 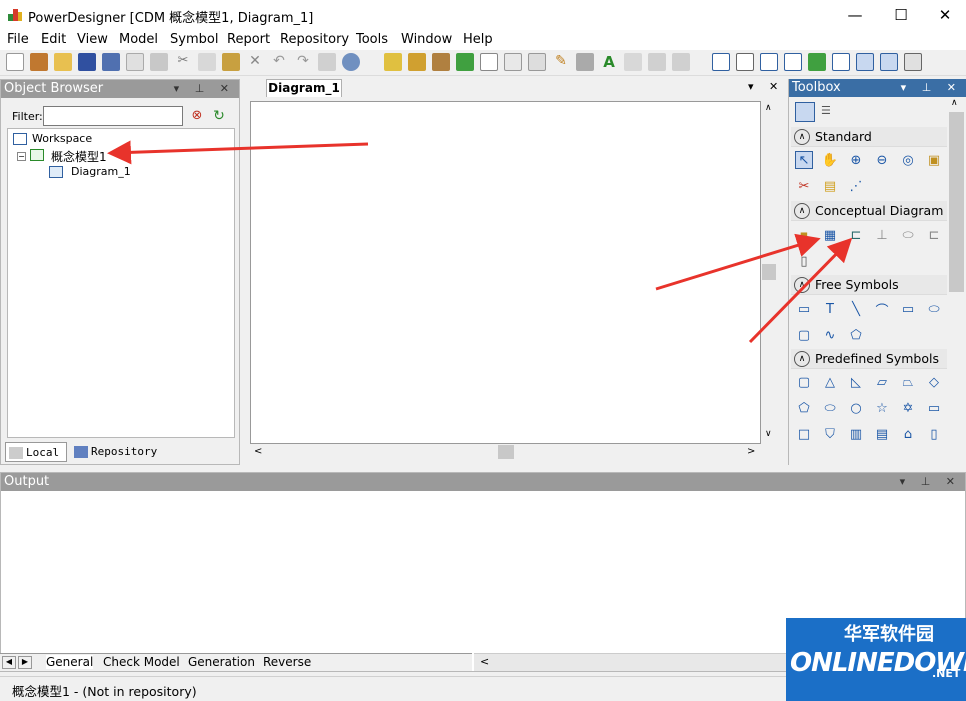 What do you see at coordinates (135, 62) in the screenshot?
I see `print-preview-icon` at bounding box center [135, 62].